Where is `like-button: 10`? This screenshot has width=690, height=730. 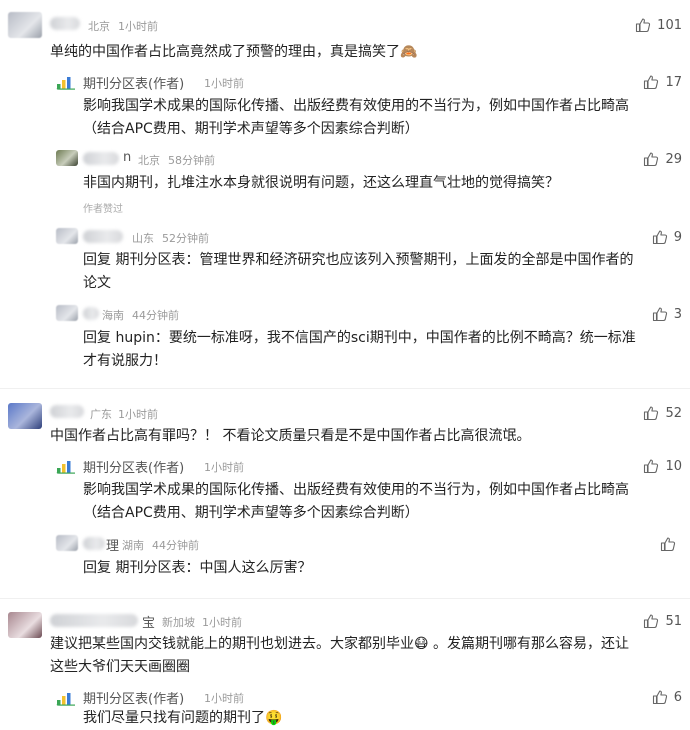 like-button: 10 is located at coordinates (662, 466).